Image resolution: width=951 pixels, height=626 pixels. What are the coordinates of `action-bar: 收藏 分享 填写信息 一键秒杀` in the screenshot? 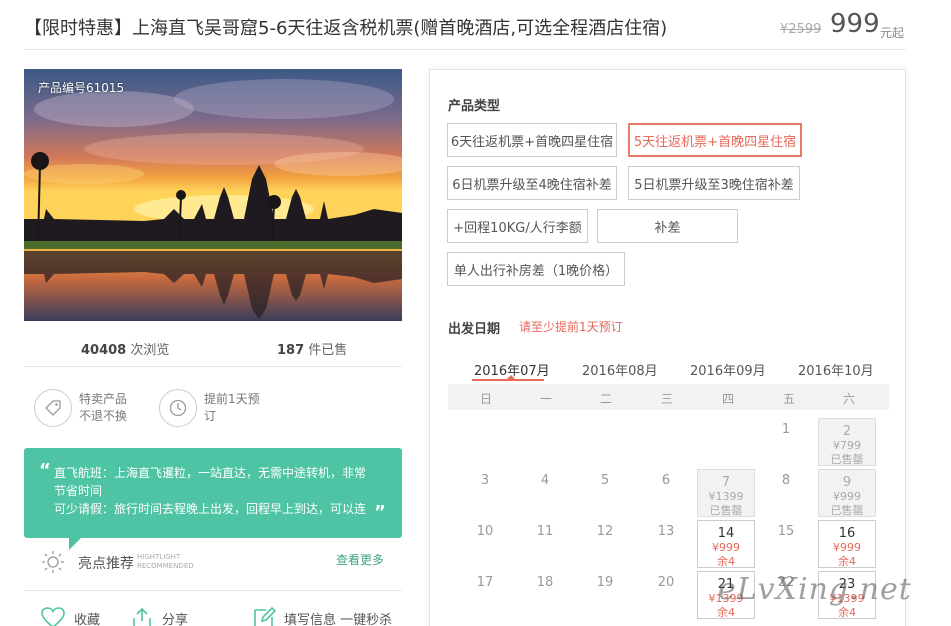 It's located at (213, 616).